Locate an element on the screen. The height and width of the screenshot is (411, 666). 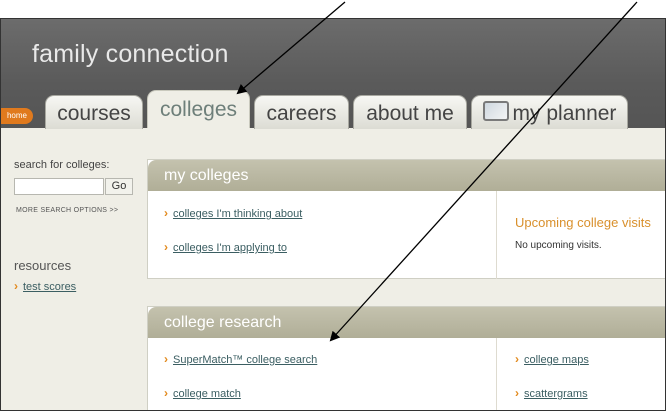
tab-label: about me is located at coordinates (410, 113).